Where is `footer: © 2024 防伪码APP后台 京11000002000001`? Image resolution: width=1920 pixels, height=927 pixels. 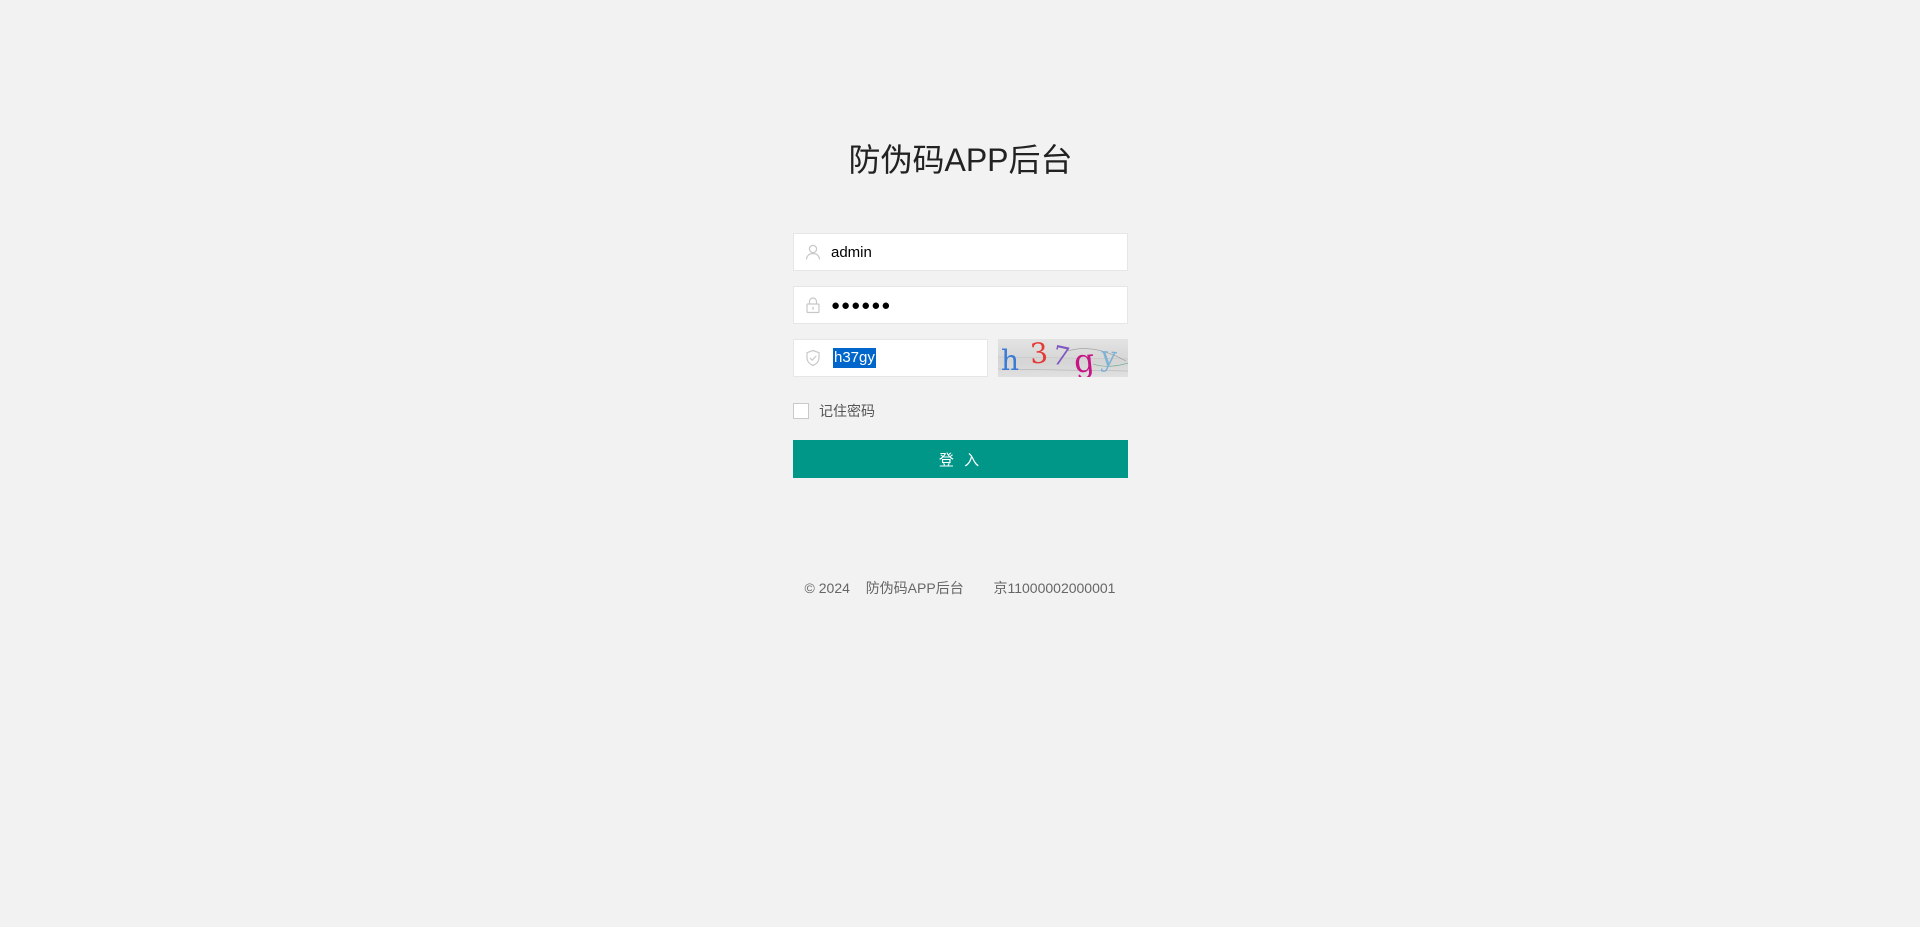 footer: © 2024 防伪码APP后台 京11000002000001 is located at coordinates (960, 588).